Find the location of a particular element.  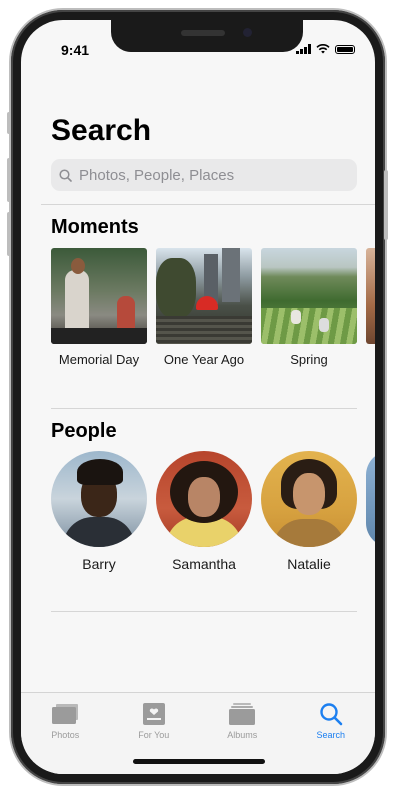

tab-photos: Photos is located at coordinates (65, 733).